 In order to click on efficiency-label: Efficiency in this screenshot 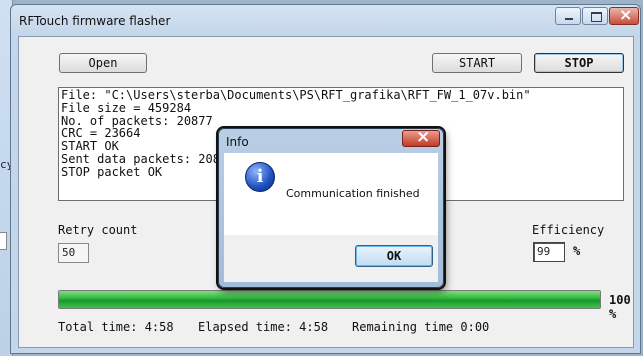, I will do `click(568, 230)`.